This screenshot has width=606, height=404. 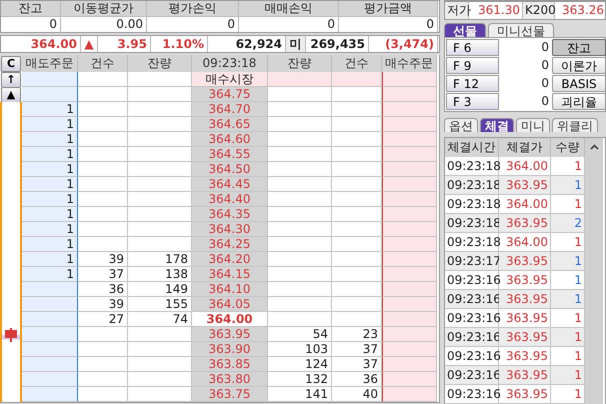 What do you see at coordinates (472, 83) in the screenshot?
I see `contract-button: F 12` at bounding box center [472, 83].